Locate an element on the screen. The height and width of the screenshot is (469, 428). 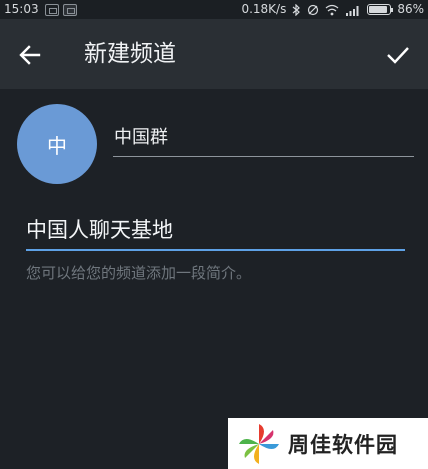
signal-icon is located at coordinates (352, 10).